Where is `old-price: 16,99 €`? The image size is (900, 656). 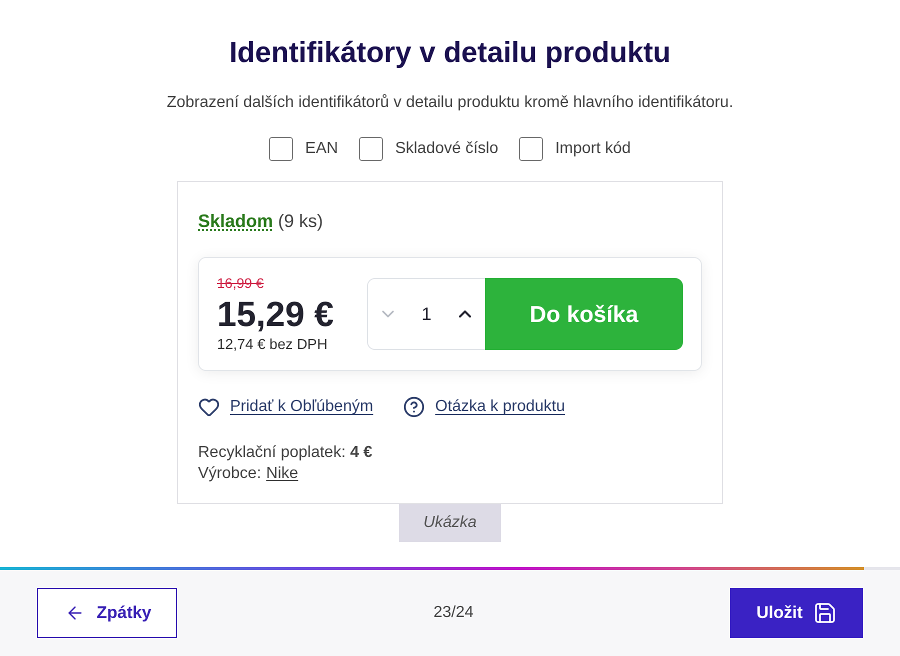
old-price: 16,99 € is located at coordinates (241, 283).